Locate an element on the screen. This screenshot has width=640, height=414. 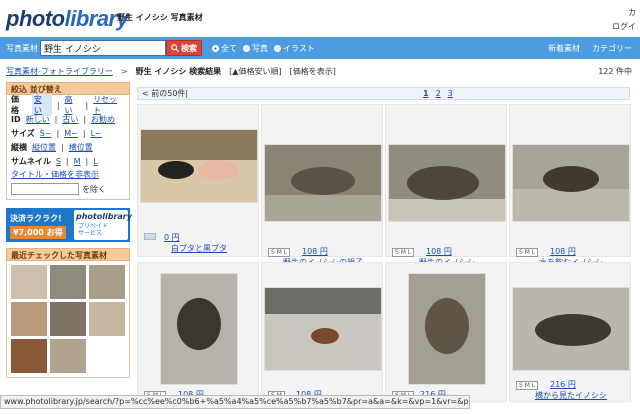
cart-link: カ is located at coordinates (624, 13).